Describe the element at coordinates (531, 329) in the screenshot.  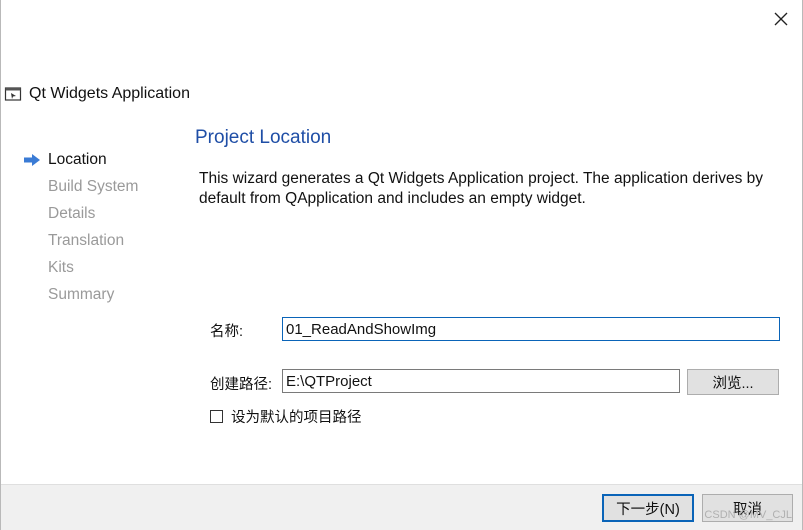
I see `project-name-input` at that location.